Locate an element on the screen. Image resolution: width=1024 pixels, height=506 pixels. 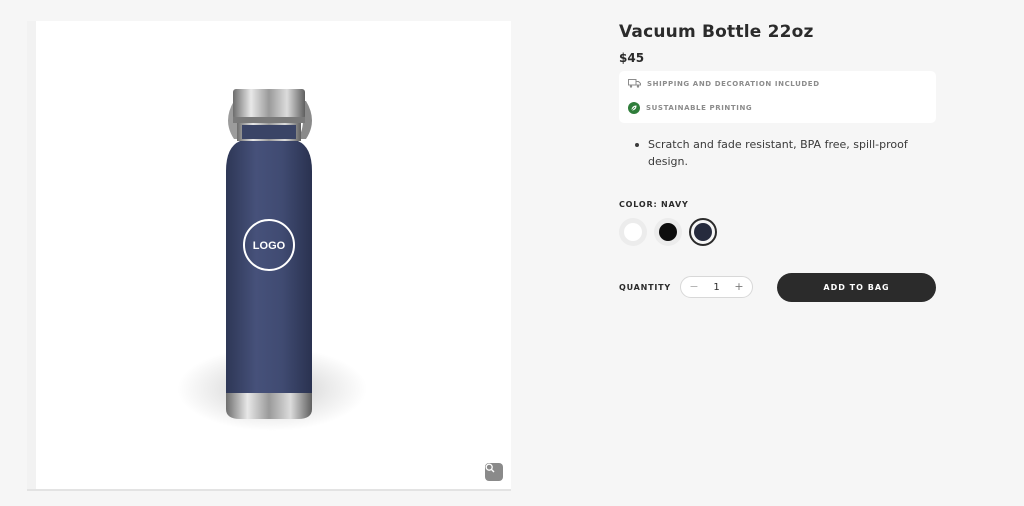
shipping-text: SHIPPING AND DECORATION INCLUDED is located at coordinates (733, 83).